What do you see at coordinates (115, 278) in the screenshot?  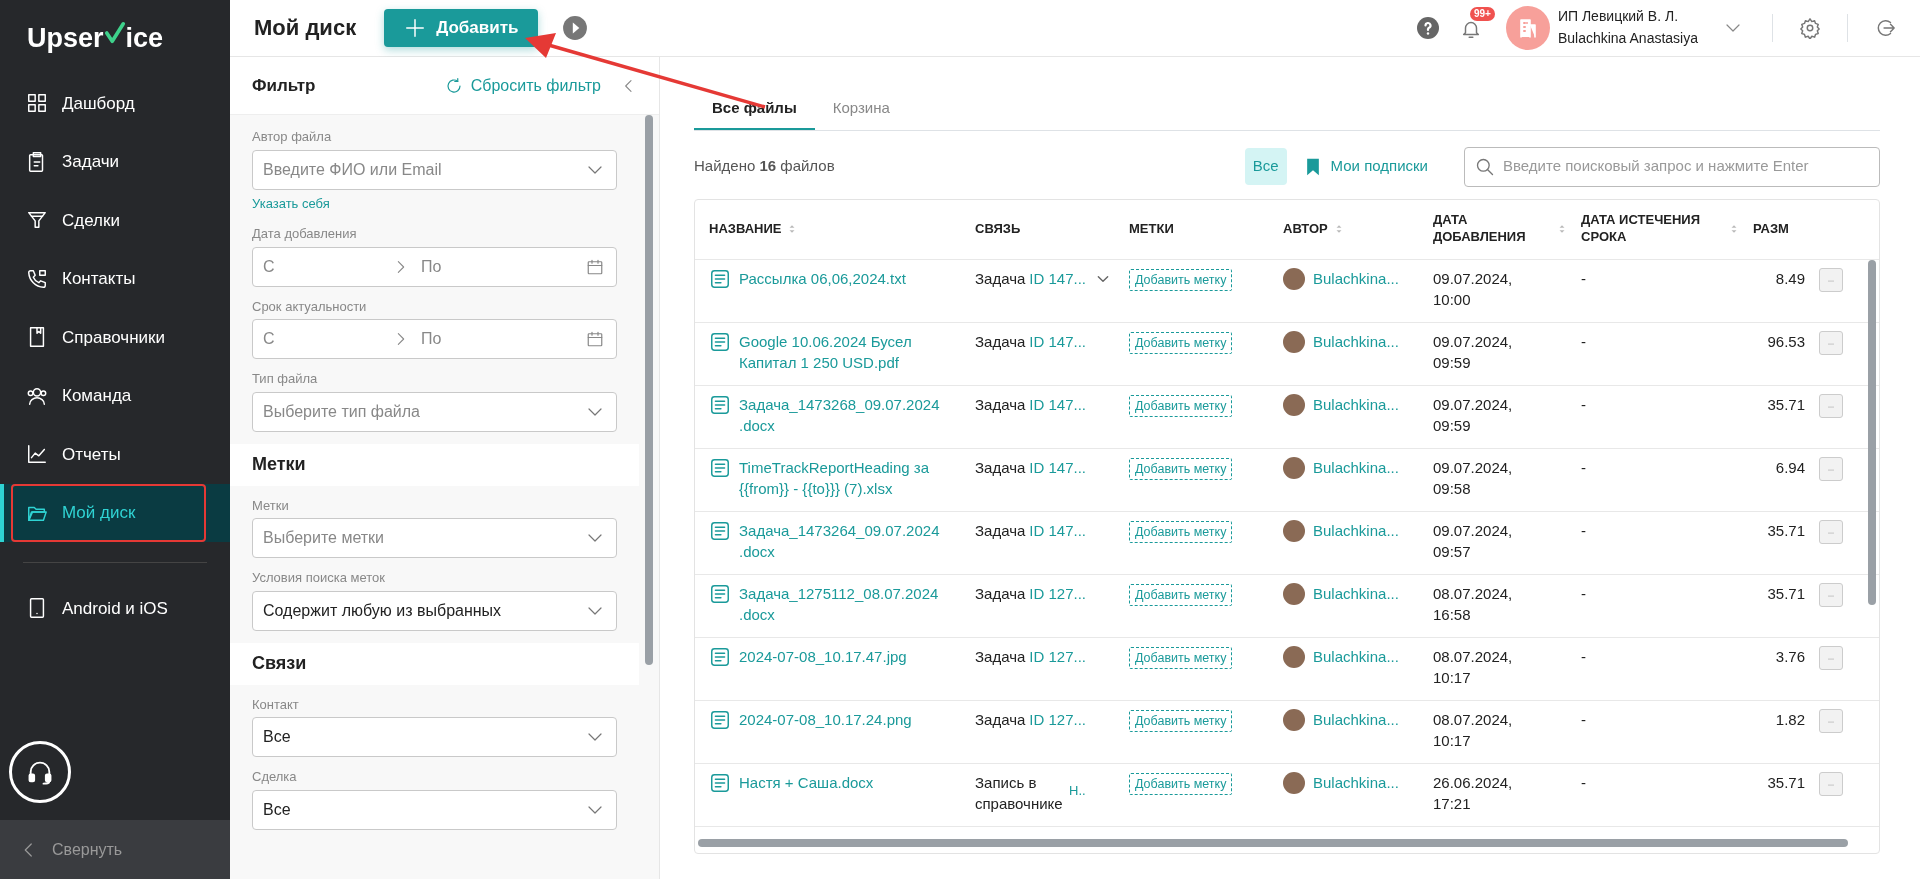 I see `sidebar-item: Контакты` at bounding box center [115, 278].